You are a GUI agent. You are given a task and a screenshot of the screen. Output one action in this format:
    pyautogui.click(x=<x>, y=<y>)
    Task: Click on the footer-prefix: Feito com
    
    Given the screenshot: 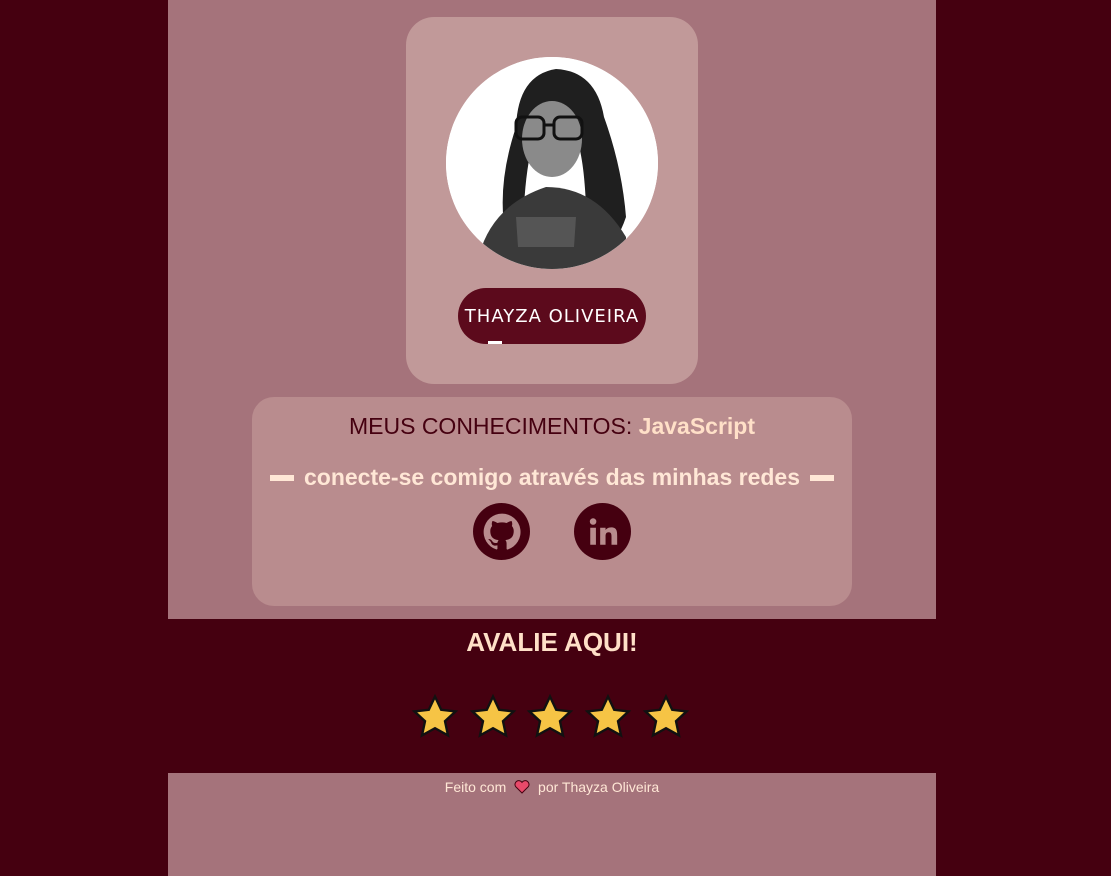 What is the action you would take?
    pyautogui.click(x=475, y=787)
    